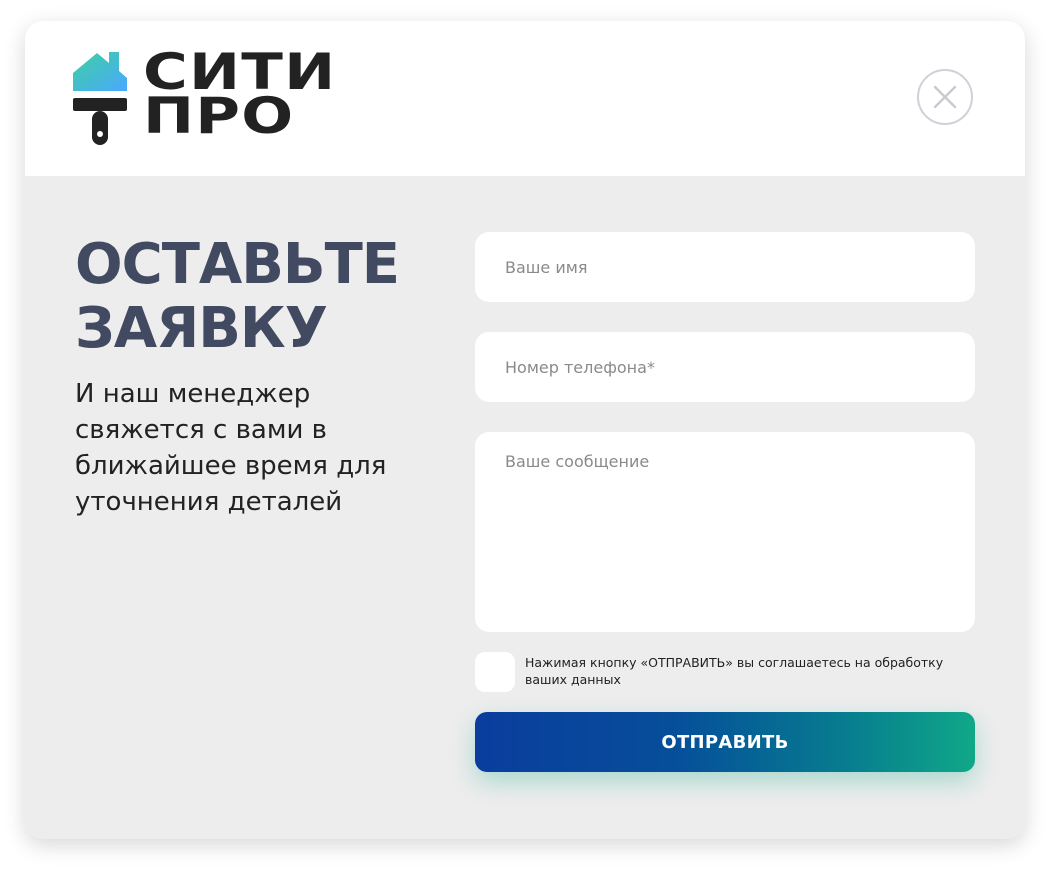 This screenshot has height=869, width=1050. I want to click on name-input, so click(725, 267).